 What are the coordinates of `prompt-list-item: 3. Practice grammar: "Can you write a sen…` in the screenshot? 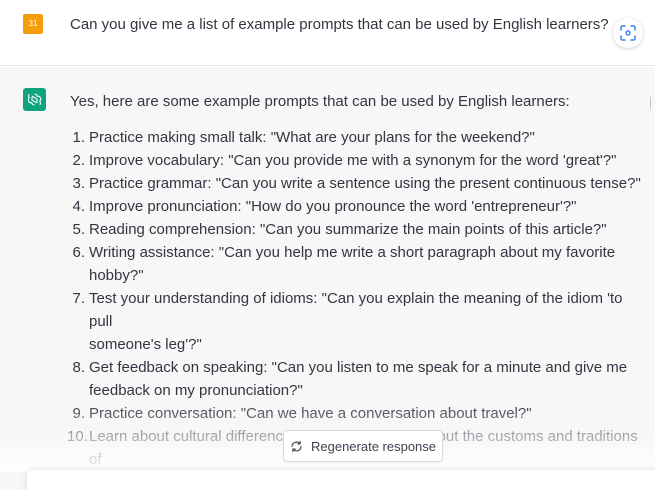 It's located at (360, 183).